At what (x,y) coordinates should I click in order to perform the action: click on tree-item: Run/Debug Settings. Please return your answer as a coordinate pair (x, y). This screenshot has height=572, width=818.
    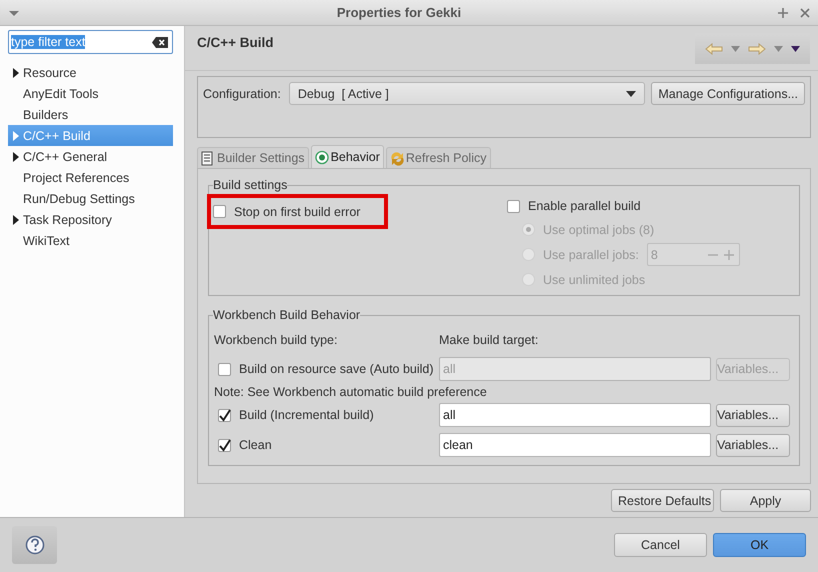
    Looking at the image, I should click on (90, 198).